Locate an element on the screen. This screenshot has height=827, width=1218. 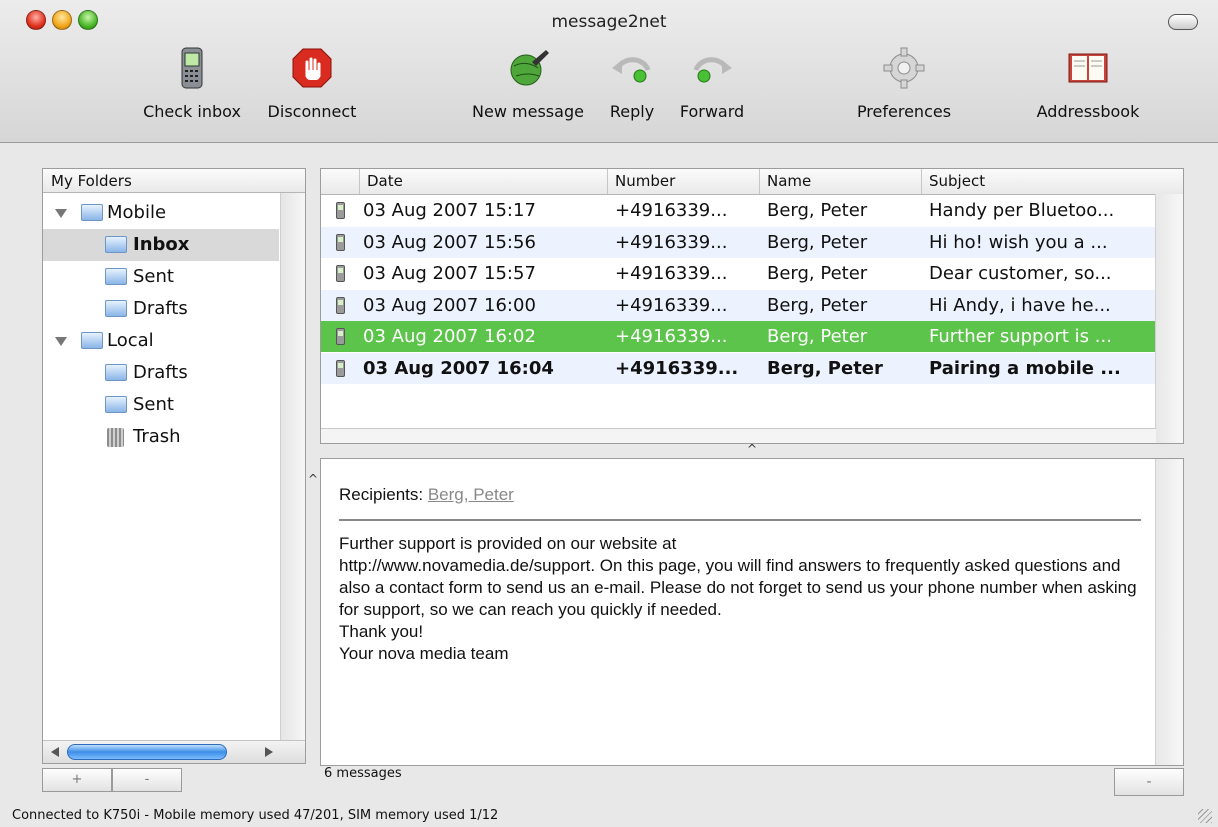
preferences-label: Preferences is located at coordinates (904, 111).